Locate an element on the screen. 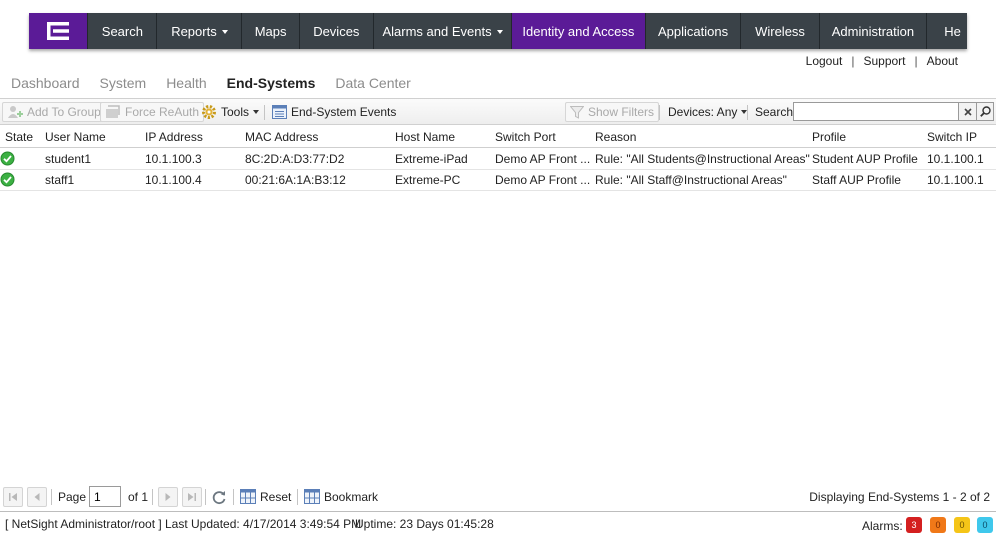 The width and height of the screenshot is (996, 536). nav-reports: Reports is located at coordinates (200, 31).